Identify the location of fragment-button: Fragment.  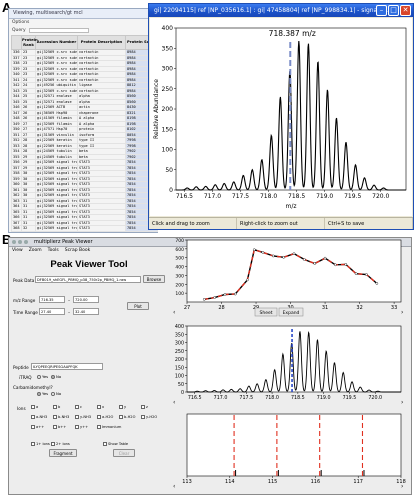
(63, 453).